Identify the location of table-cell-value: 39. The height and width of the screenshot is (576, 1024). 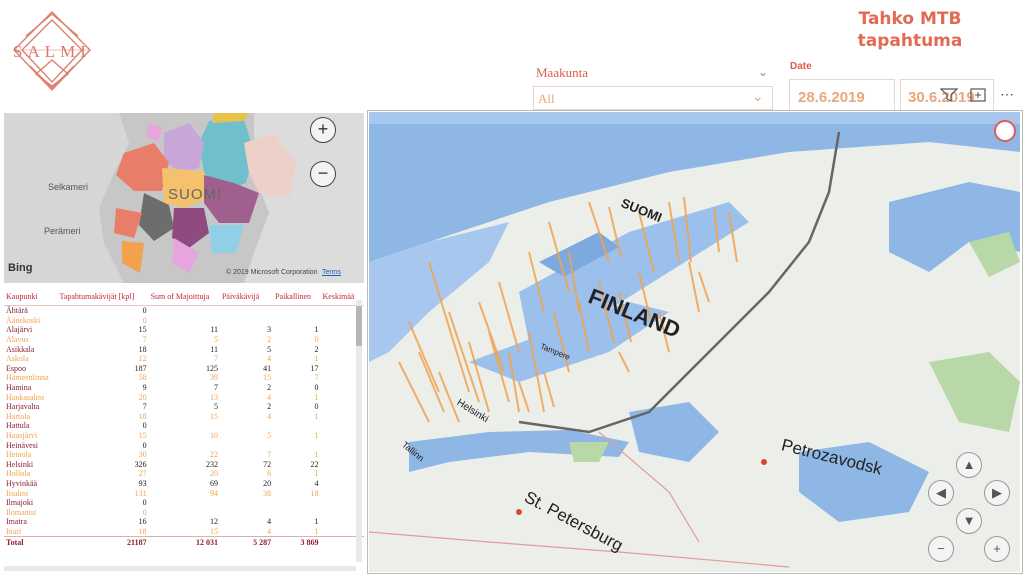
(213, 378).